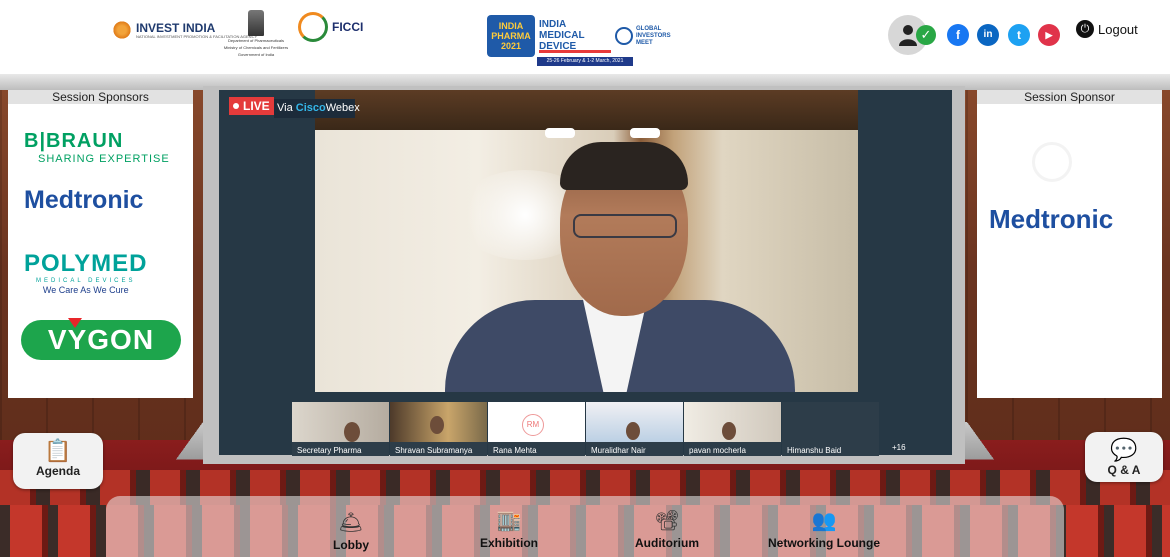  I want to click on auditorium-screen-icon: 📽, so click(667, 521).